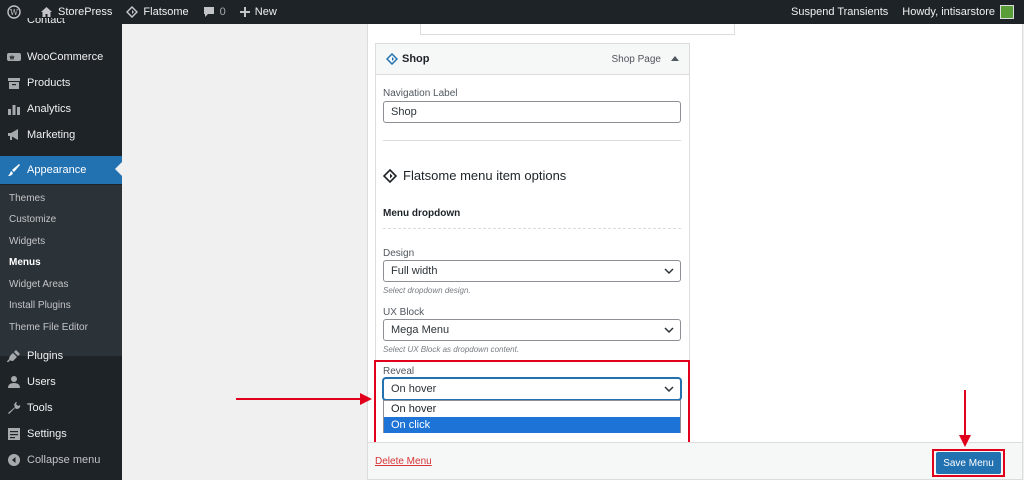 This screenshot has height=480, width=1024. Describe the element at coordinates (636, 59) in the screenshot. I see `menu-item-type: Shop Page` at that location.